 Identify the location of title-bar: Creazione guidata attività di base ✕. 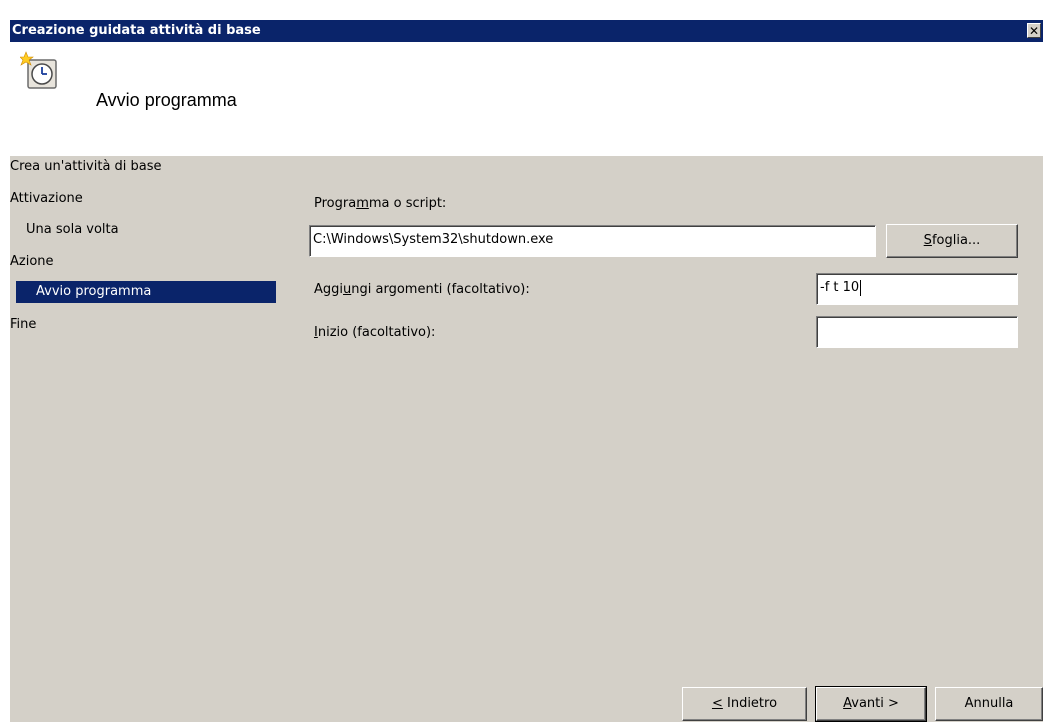
(526, 31).